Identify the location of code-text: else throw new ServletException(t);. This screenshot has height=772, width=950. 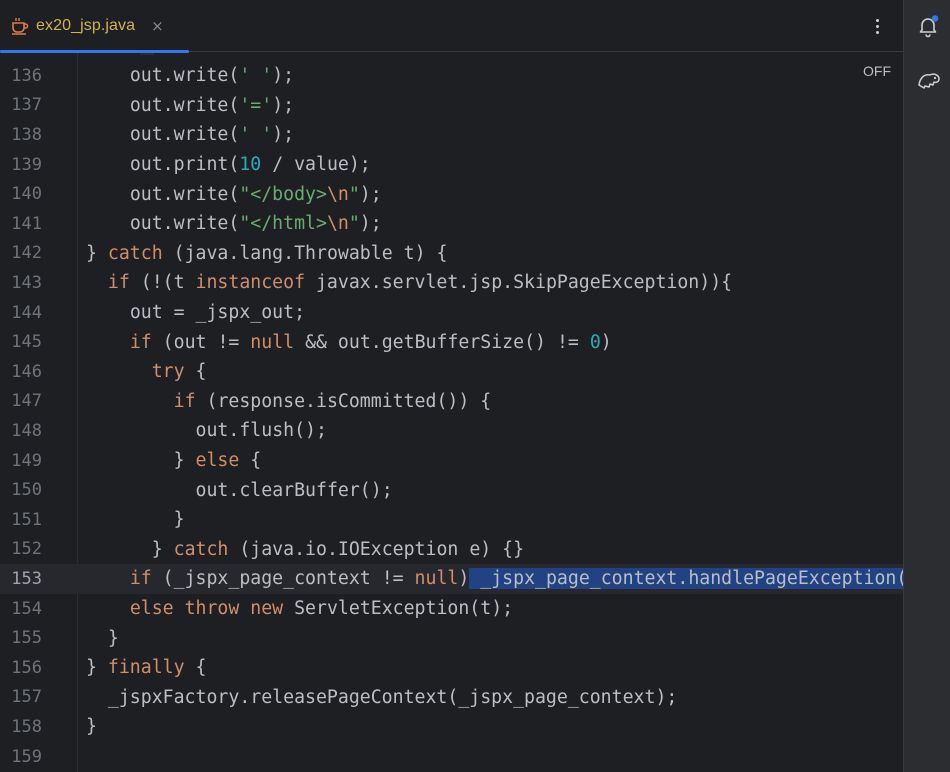
(299, 608).